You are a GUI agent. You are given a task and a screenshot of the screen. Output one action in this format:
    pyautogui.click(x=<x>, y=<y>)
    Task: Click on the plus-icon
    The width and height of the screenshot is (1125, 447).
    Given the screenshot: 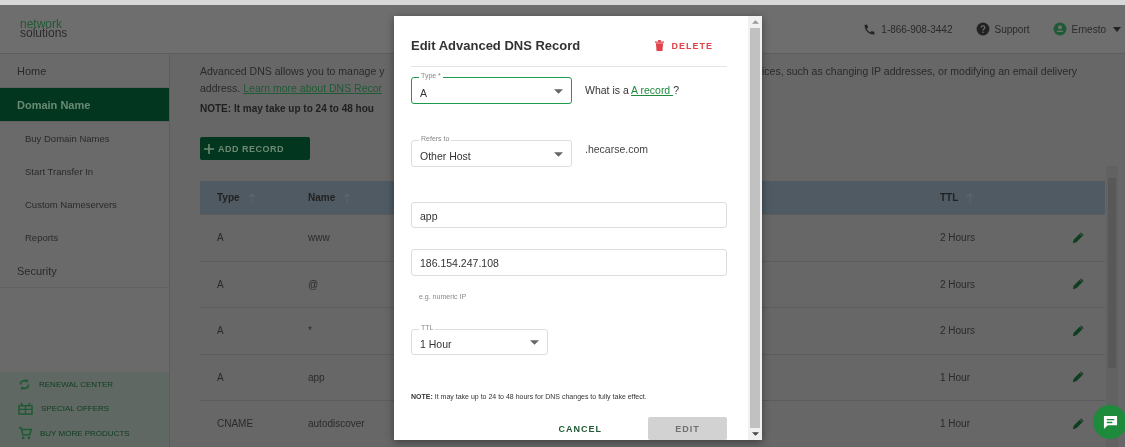 What is the action you would take?
    pyautogui.click(x=209, y=148)
    